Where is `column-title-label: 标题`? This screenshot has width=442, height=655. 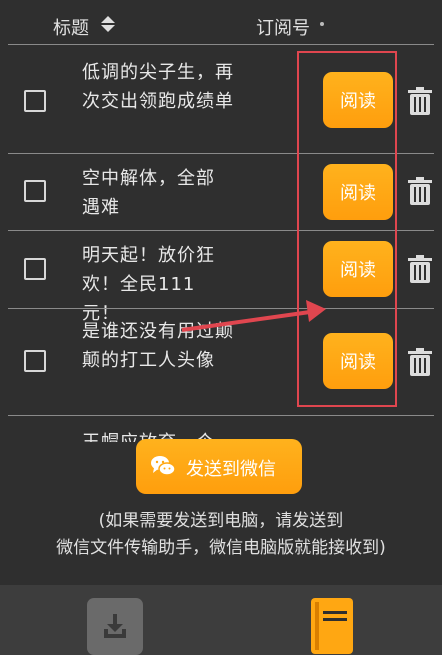
column-title-label: 标题 is located at coordinates (71, 27).